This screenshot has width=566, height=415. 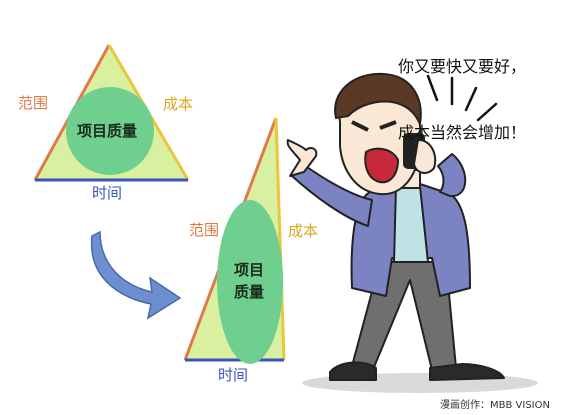 What do you see at coordinates (204, 230) in the screenshot?
I see `tall-scope-label: 范围` at bounding box center [204, 230].